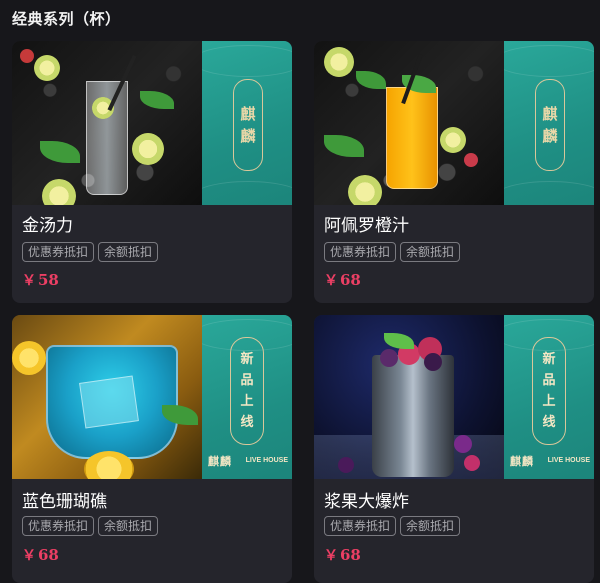 This screenshot has width=600, height=583. I want to click on product-name: 浆果大爆炸, so click(366, 502).